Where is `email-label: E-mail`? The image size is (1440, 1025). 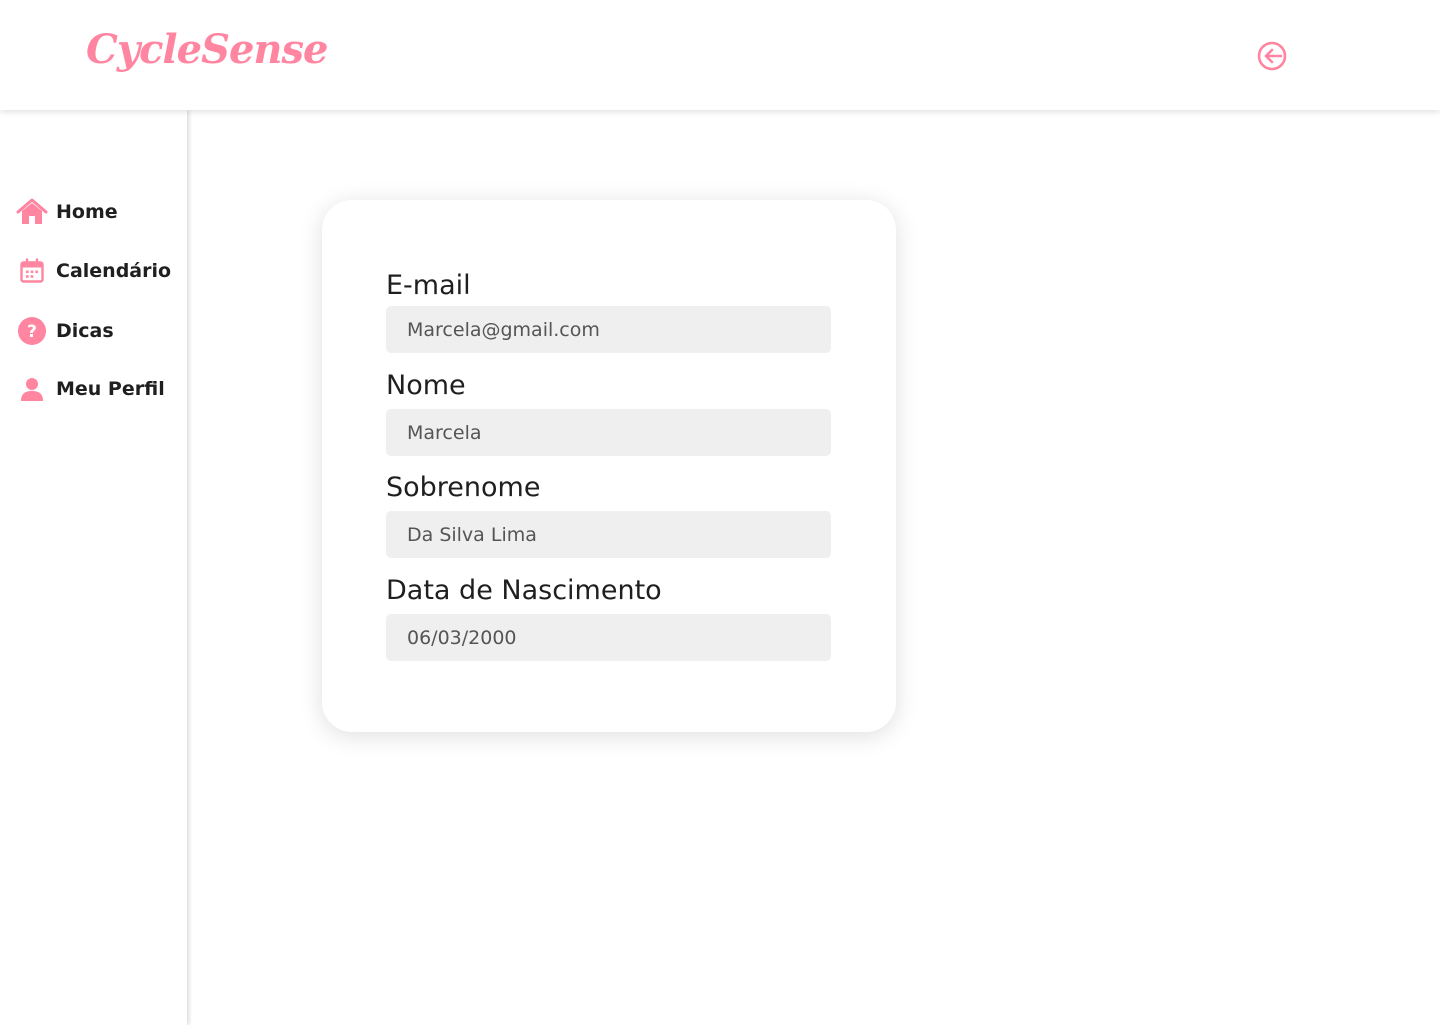
email-label: E-mail is located at coordinates (428, 285).